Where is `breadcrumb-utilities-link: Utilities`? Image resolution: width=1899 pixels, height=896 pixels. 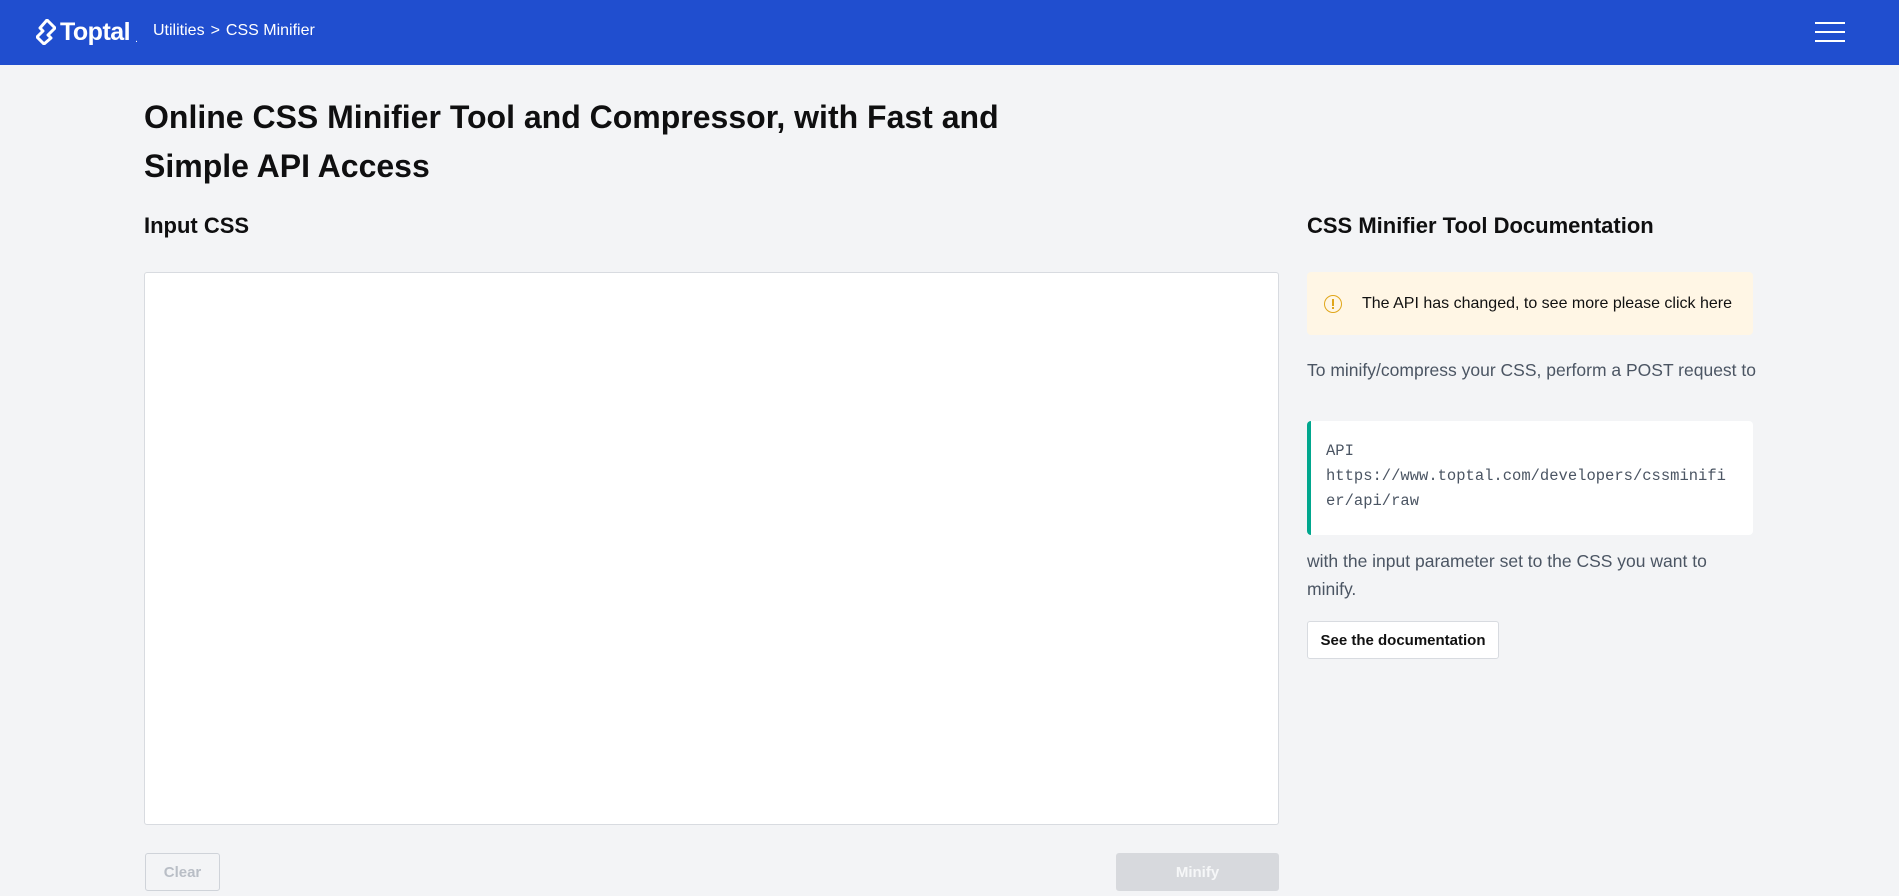
breadcrumb-utilities-link: Utilities is located at coordinates (179, 31).